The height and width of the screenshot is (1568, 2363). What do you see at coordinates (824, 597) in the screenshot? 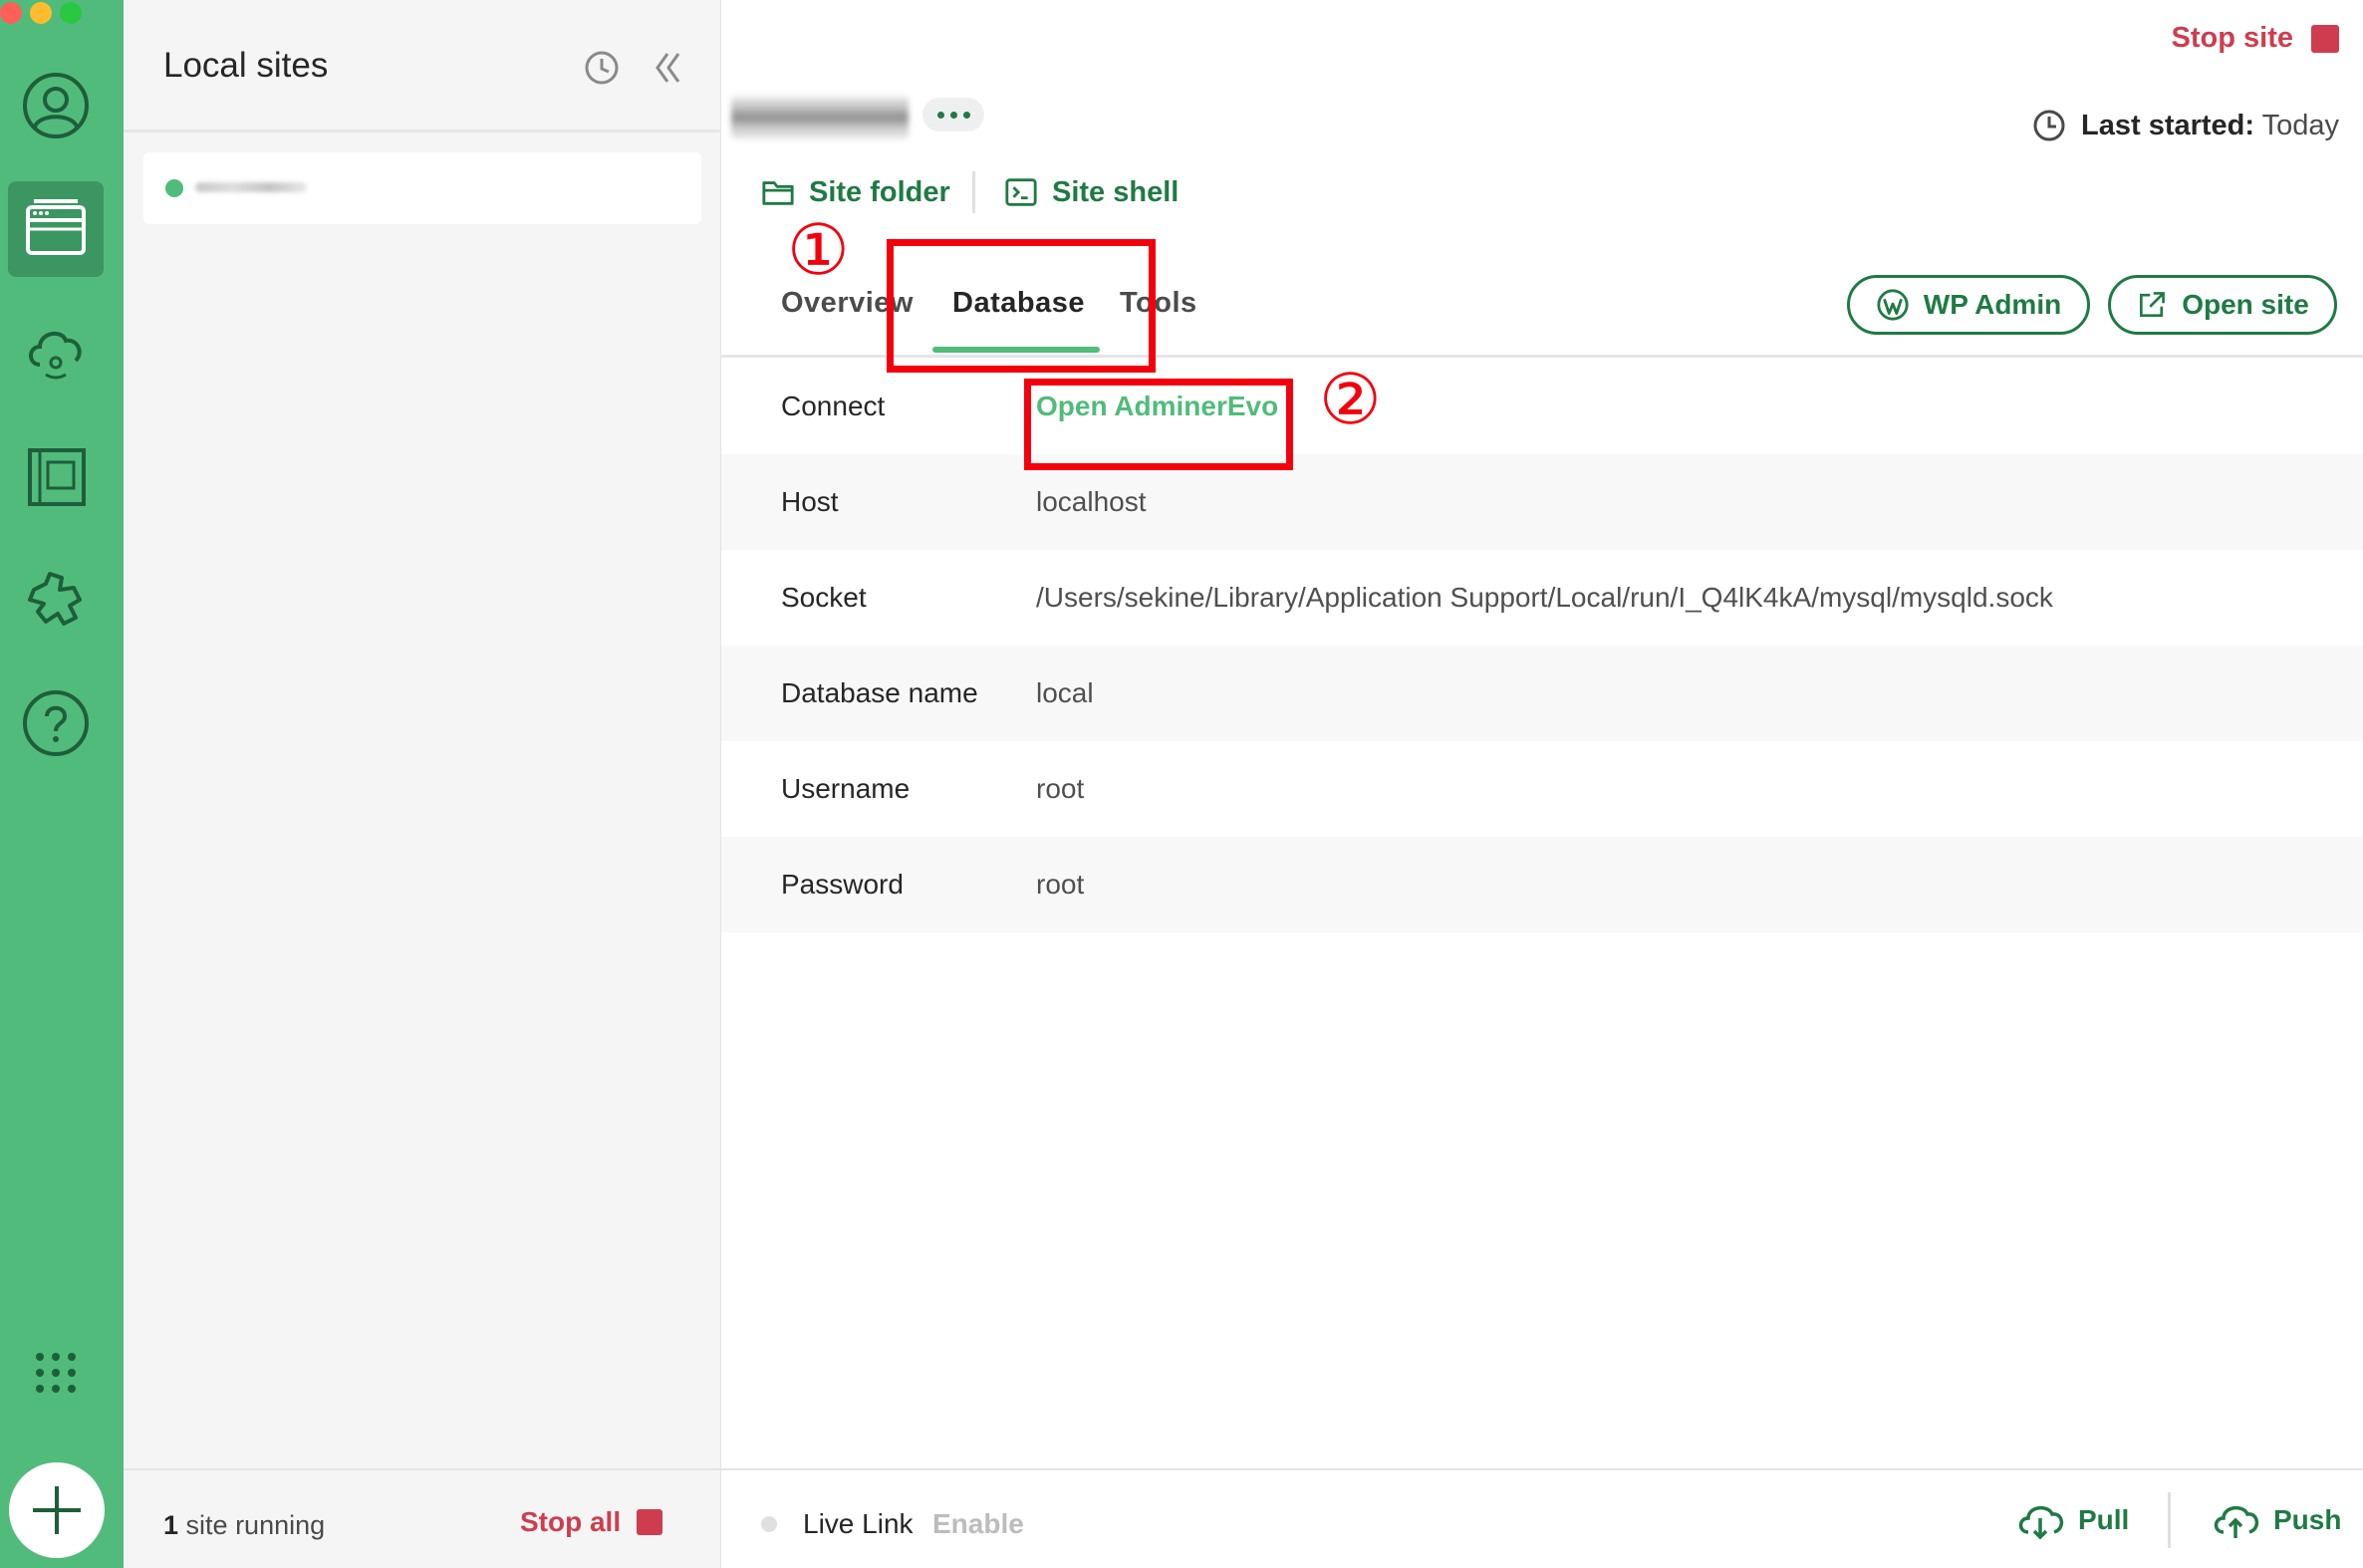
I see `db-row-label: Socket` at bounding box center [824, 597].